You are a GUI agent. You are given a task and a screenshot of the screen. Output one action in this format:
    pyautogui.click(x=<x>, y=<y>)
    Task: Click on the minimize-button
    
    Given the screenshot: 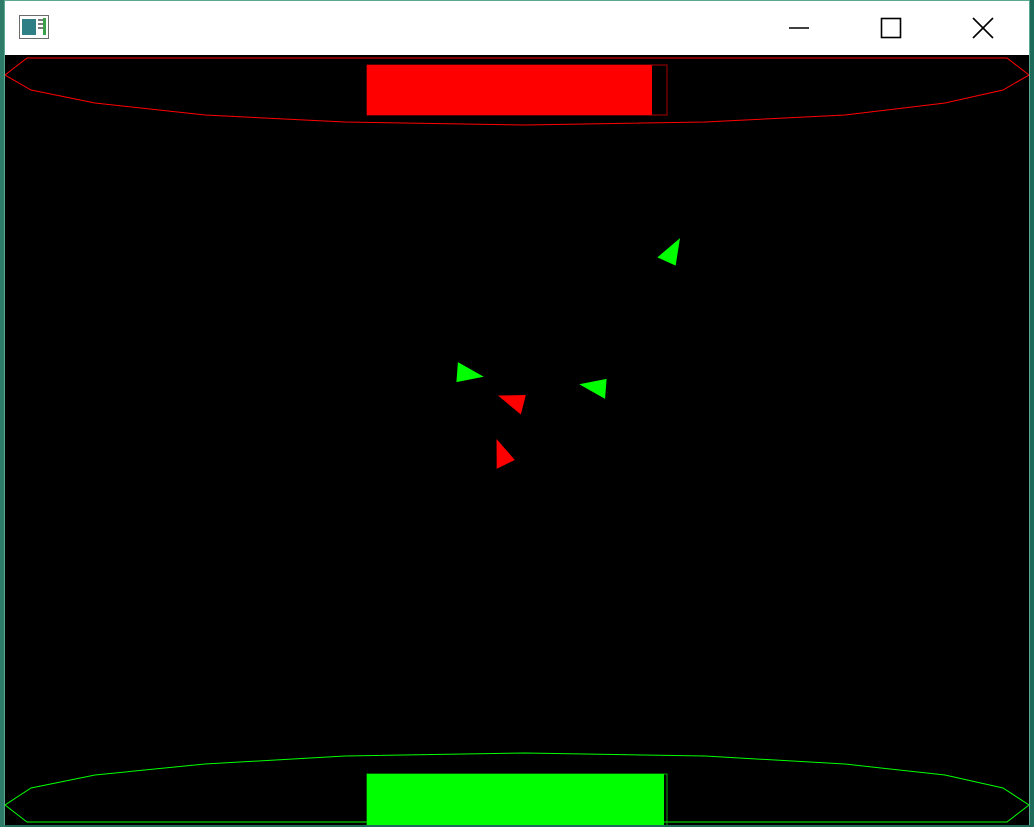 What is the action you would take?
    pyautogui.click(x=799, y=28)
    